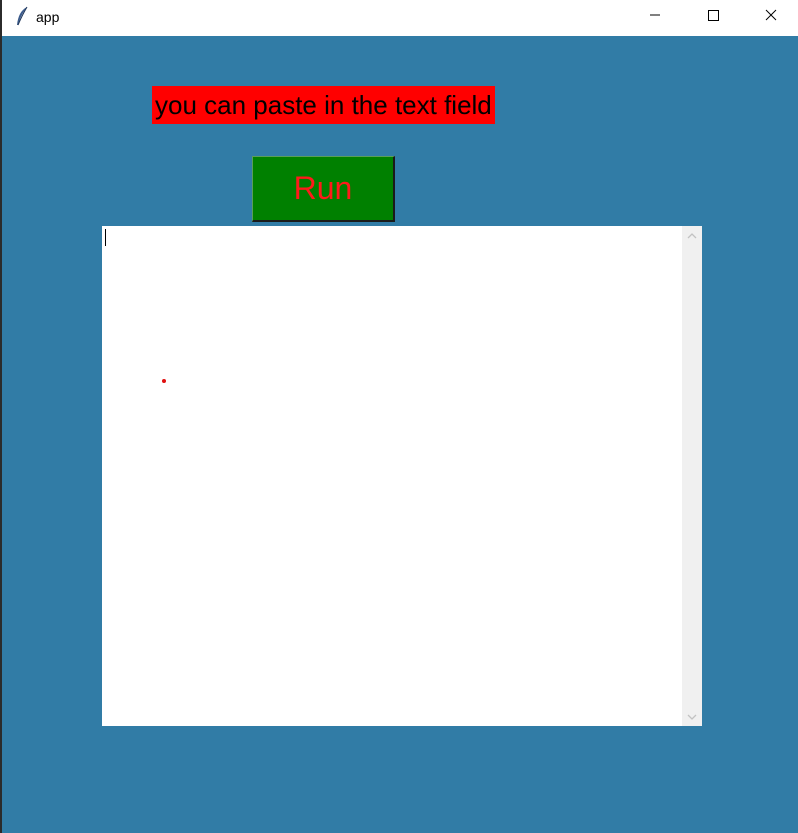 This screenshot has height=833, width=798. What do you see at coordinates (22, 17) in the screenshot?
I see `feather-icon` at bounding box center [22, 17].